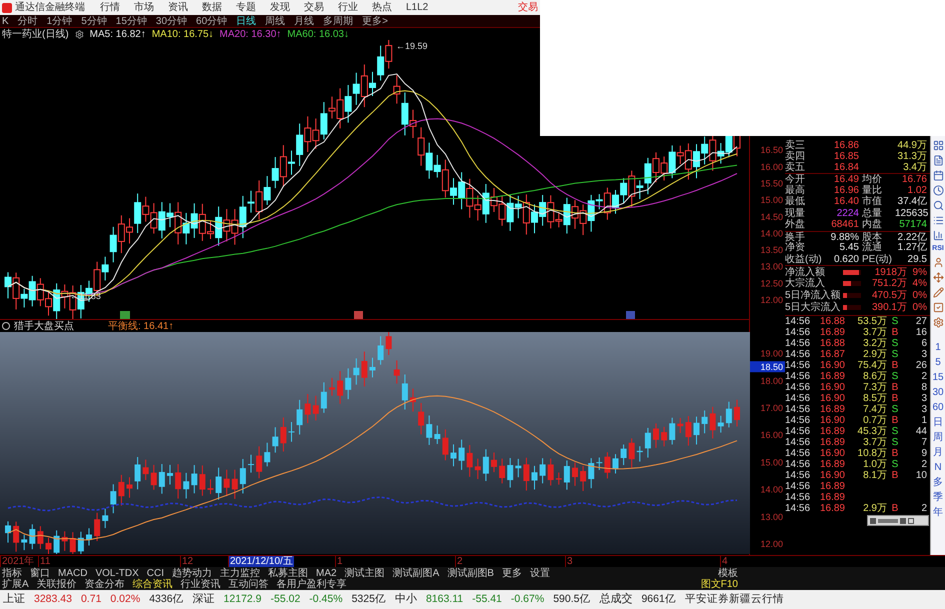 This screenshot has width=945, height=609. What do you see at coordinates (178, 7) in the screenshot?
I see `menu-item: 资讯` at bounding box center [178, 7].